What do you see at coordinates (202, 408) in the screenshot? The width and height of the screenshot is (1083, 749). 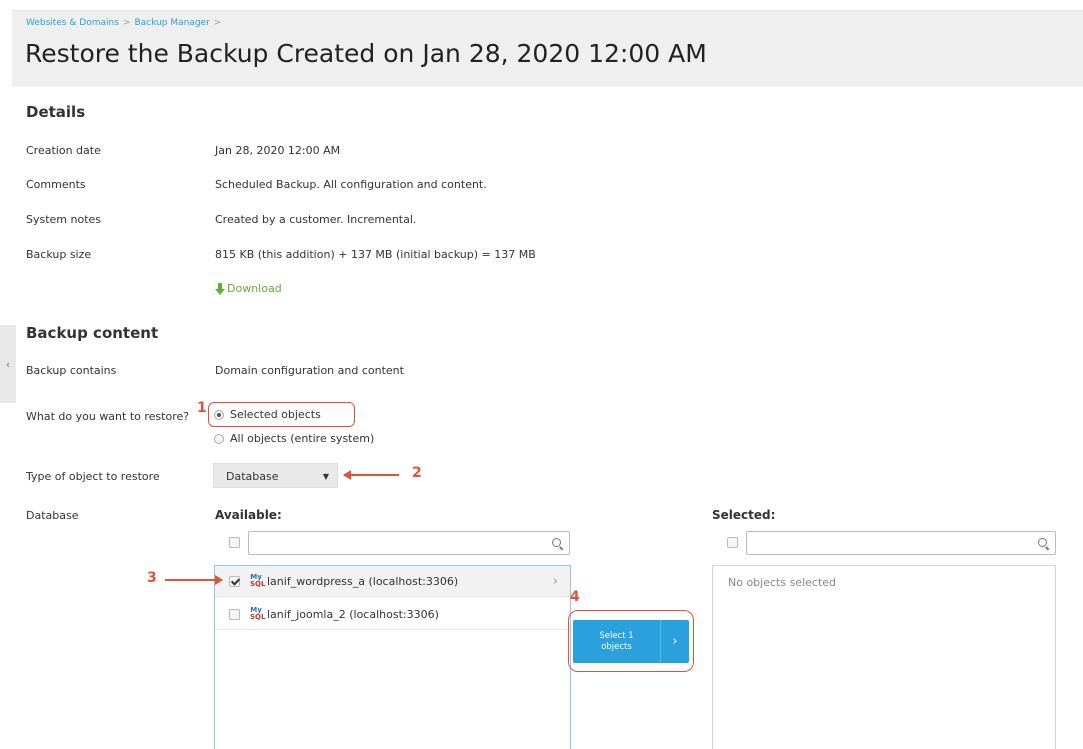 I see `annotation-1: 1` at bounding box center [202, 408].